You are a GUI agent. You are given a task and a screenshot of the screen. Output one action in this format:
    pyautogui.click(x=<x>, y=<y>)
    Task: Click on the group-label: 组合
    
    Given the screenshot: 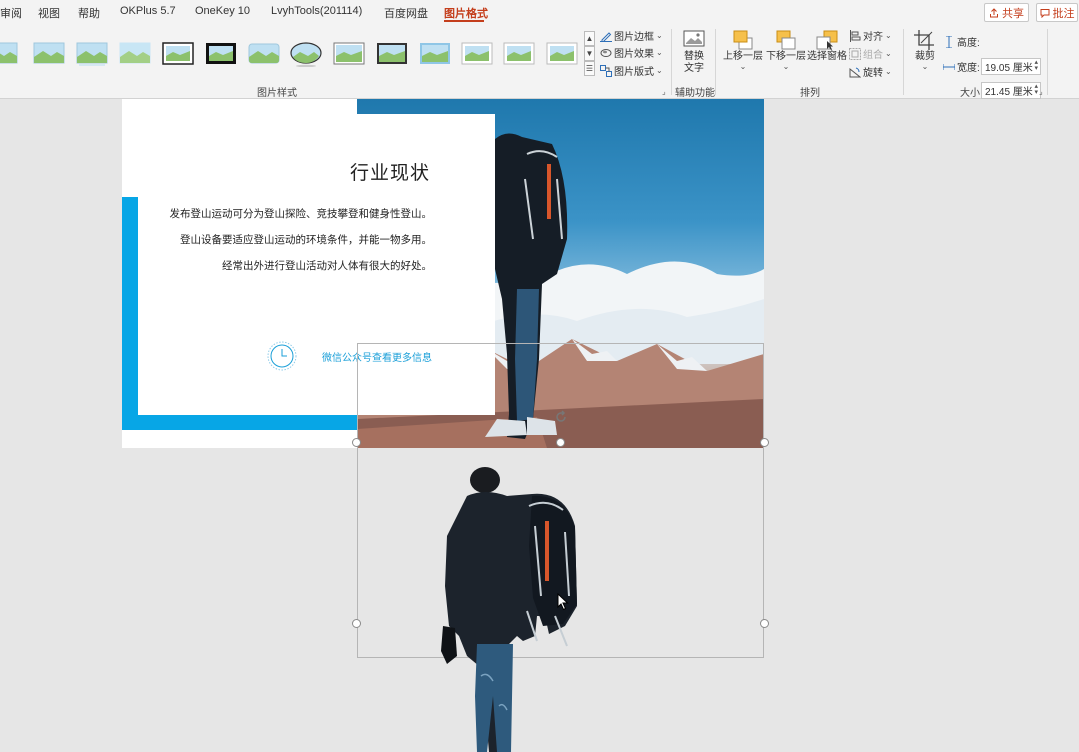 What is the action you would take?
    pyautogui.click(x=873, y=55)
    